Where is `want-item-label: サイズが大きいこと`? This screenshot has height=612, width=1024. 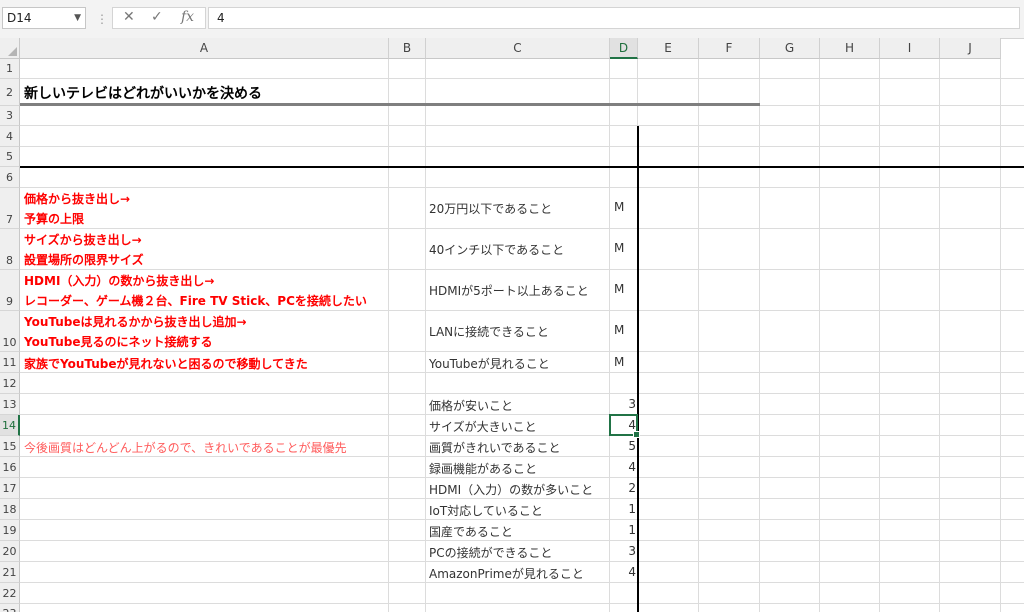 want-item-label: サイズが大きいこと is located at coordinates (483, 427).